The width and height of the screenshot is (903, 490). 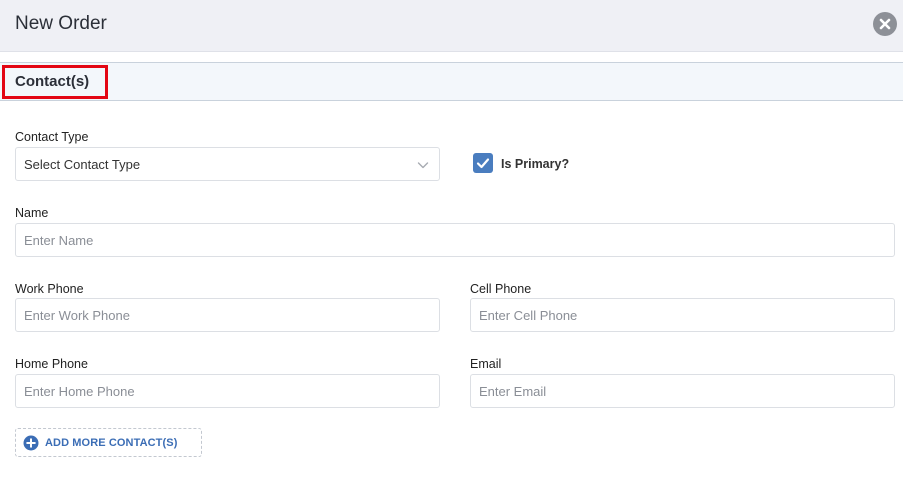 I want to click on work-phone-label: Work Phone, so click(x=49, y=289).